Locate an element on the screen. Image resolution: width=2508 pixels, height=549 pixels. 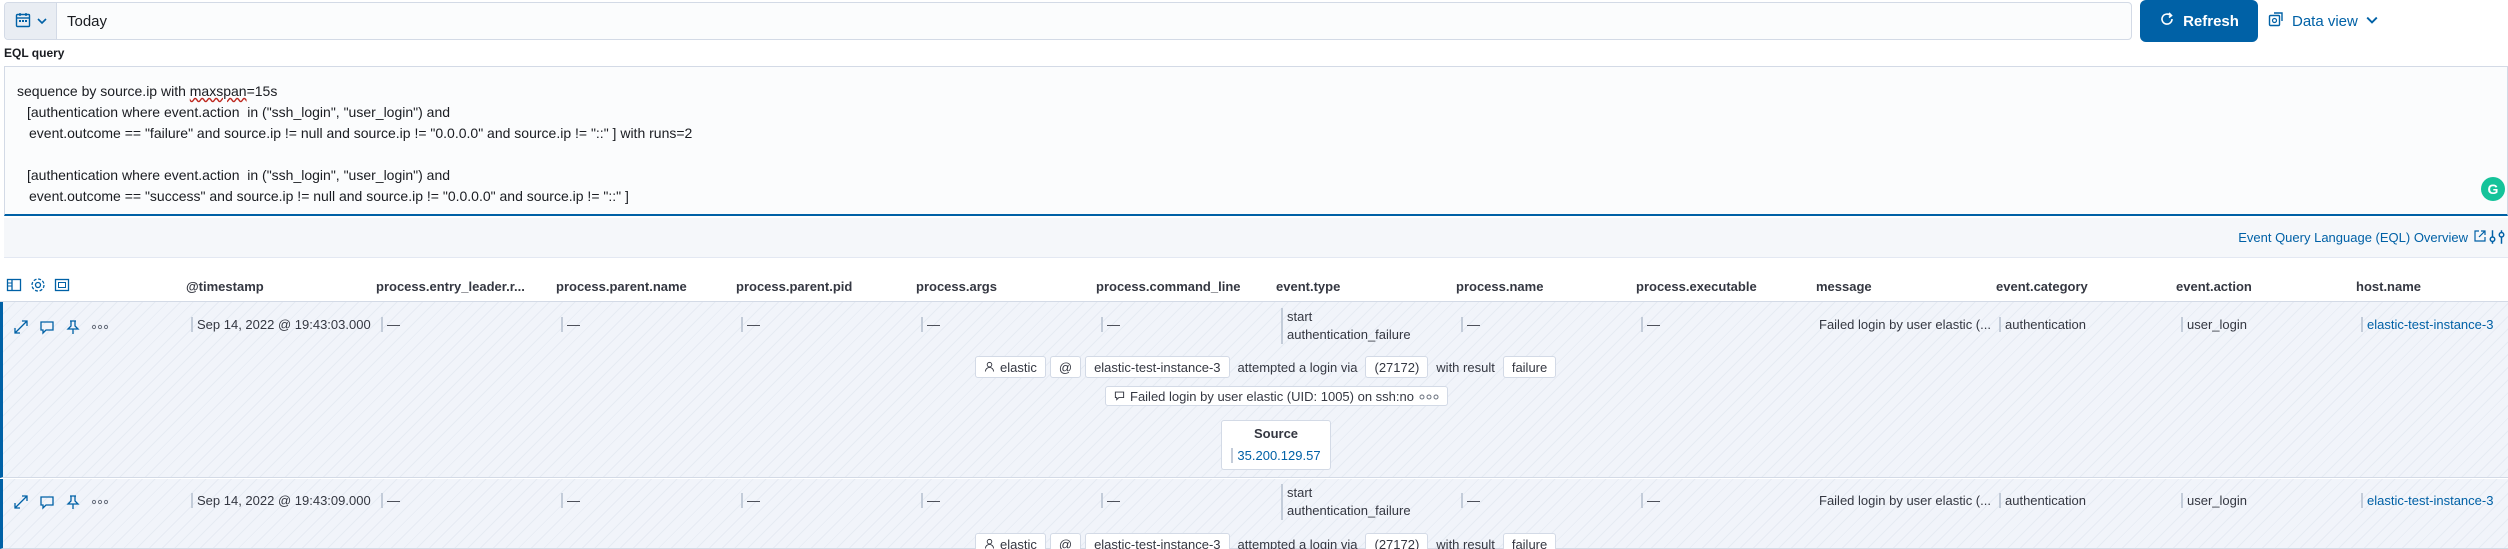
data-view-button: Data view is located at coordinates (2323, 21).